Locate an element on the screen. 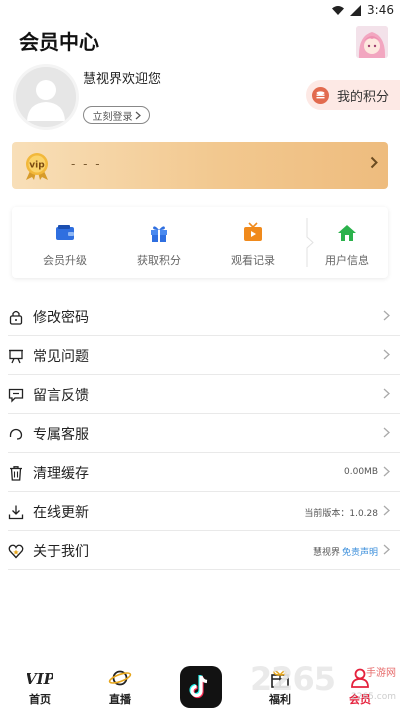 This screenshot has height=711, width=400. current-version: 当前版本：1.0.28 is located at coordinates (341, 514).